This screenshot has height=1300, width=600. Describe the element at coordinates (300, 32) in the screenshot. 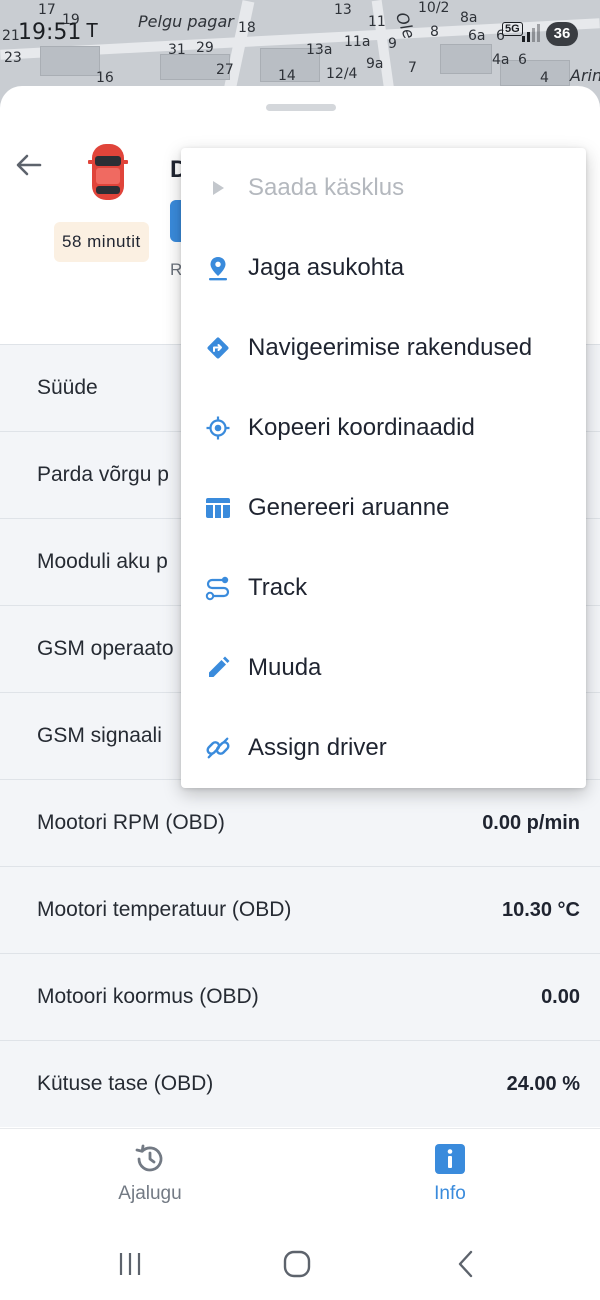

I see `status-bar: 19:51 T 5G 36` at that location.